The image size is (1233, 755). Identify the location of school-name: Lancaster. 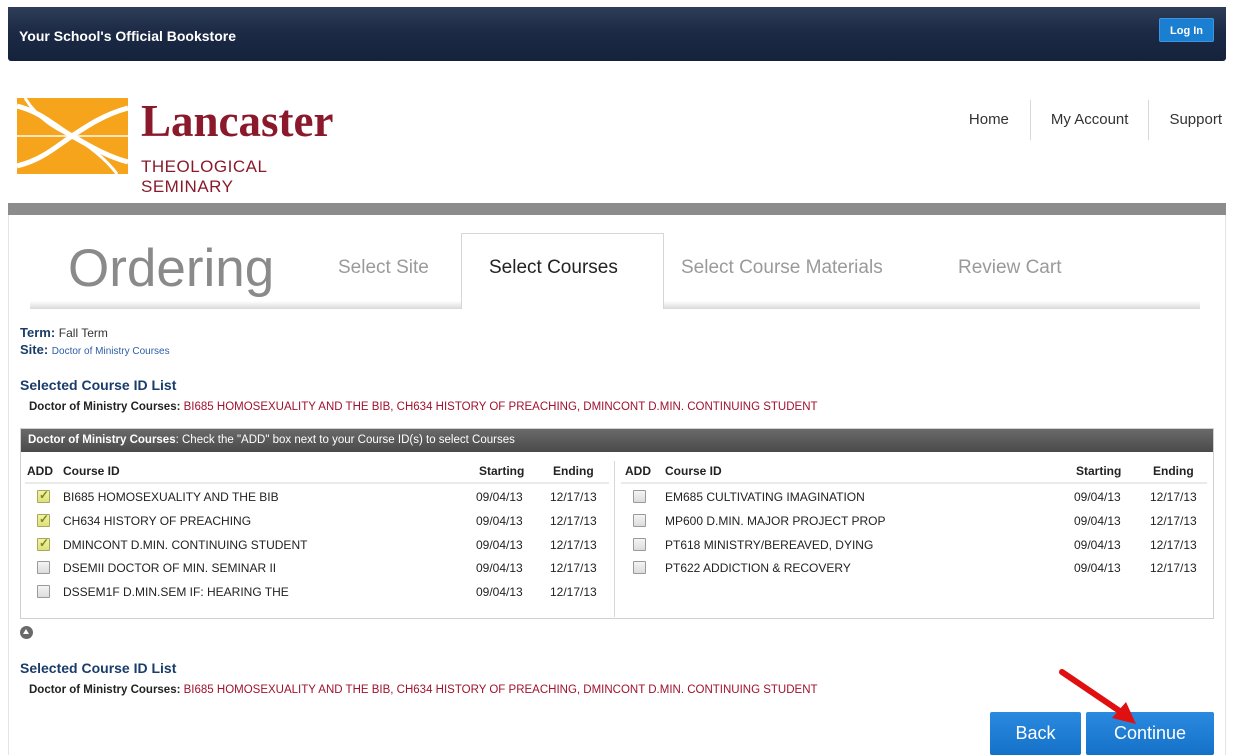
(237, 121).